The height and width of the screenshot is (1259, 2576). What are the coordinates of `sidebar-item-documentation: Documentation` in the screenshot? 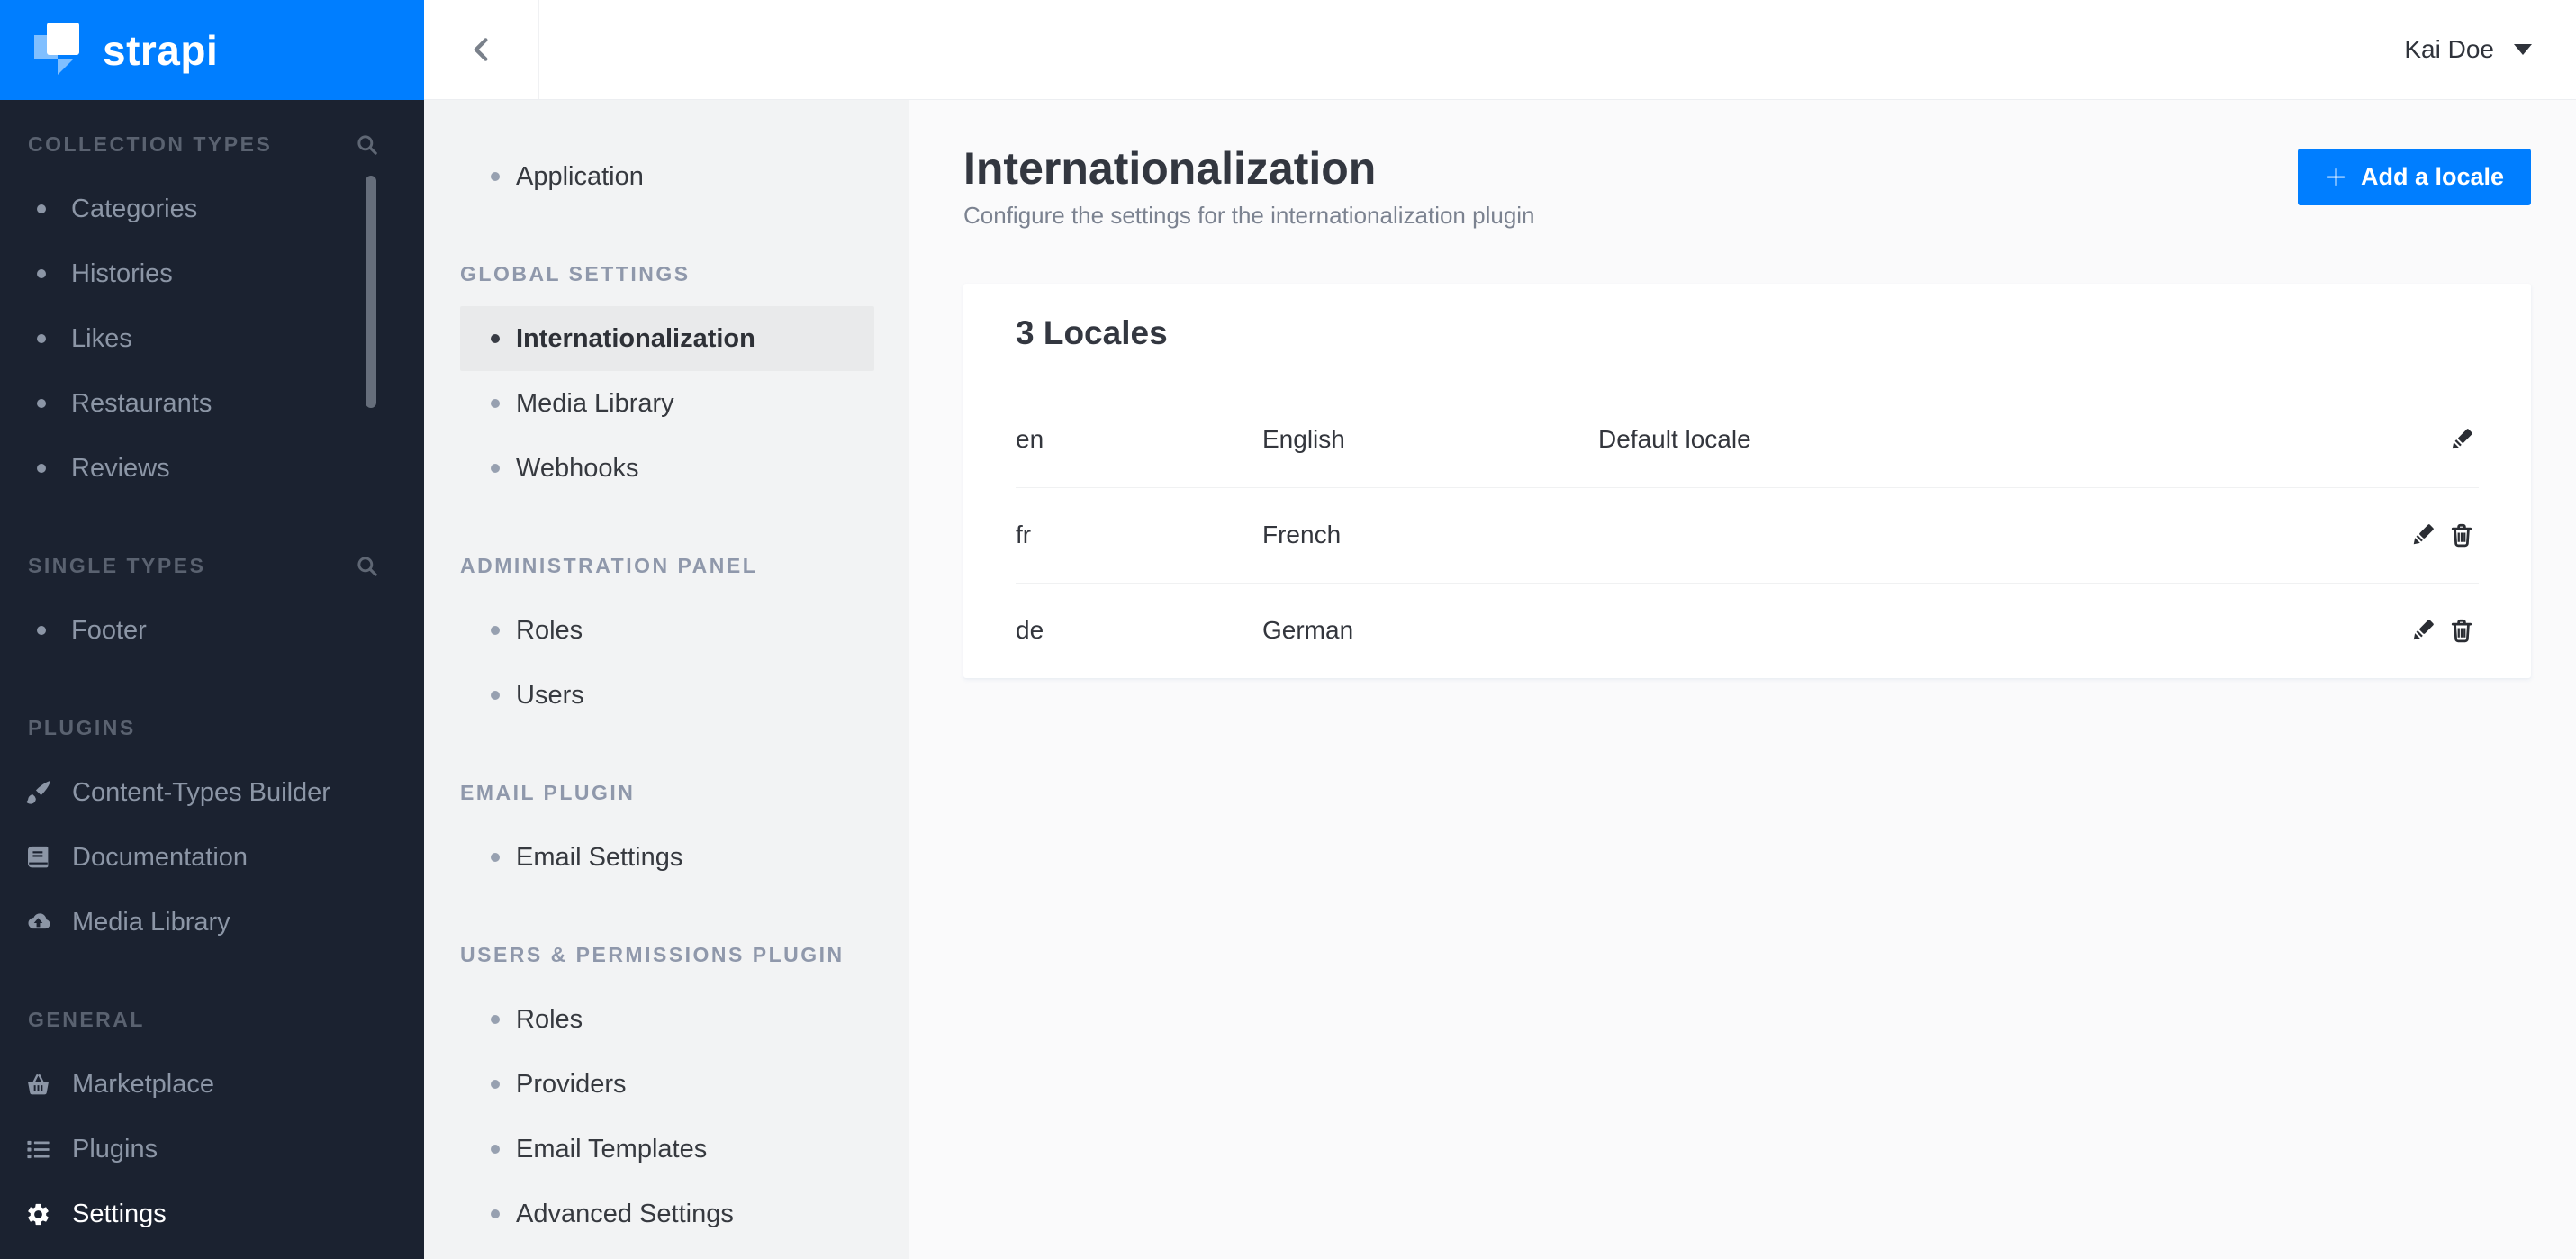 It's located at (212, 857).